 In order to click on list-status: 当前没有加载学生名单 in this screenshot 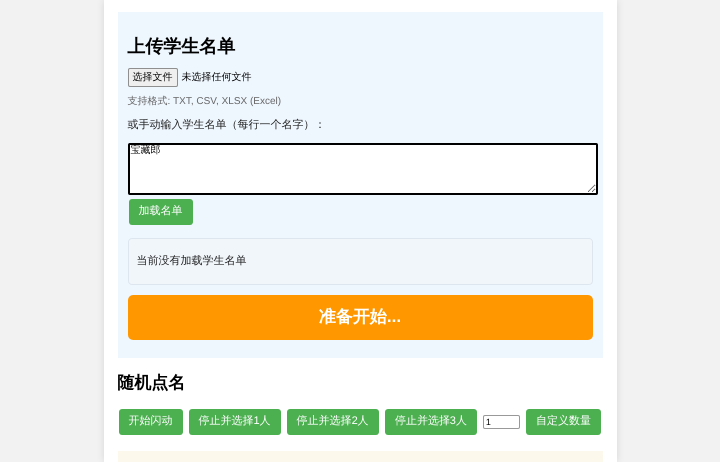, I will do `click(191, 261)`.